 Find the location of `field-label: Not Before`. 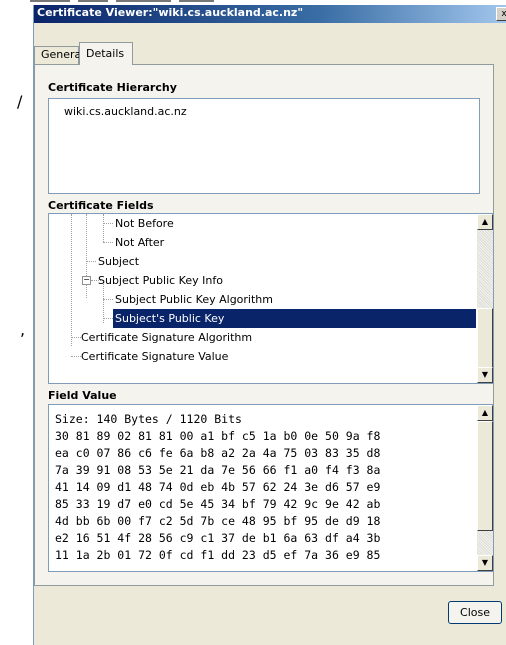

field-label: Not Before is located at coordinates (144, 223).